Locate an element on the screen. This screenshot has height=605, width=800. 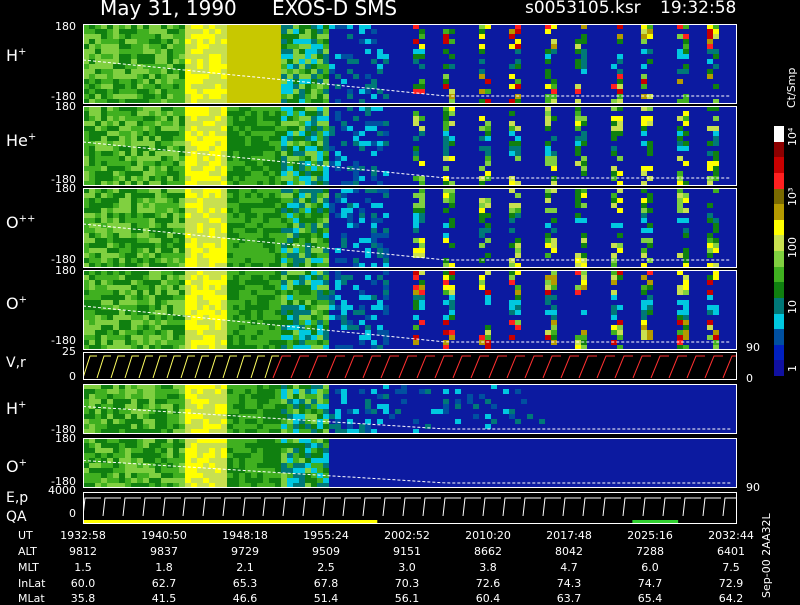
axis-value: 4.7 is located at coordinates (569, 567).